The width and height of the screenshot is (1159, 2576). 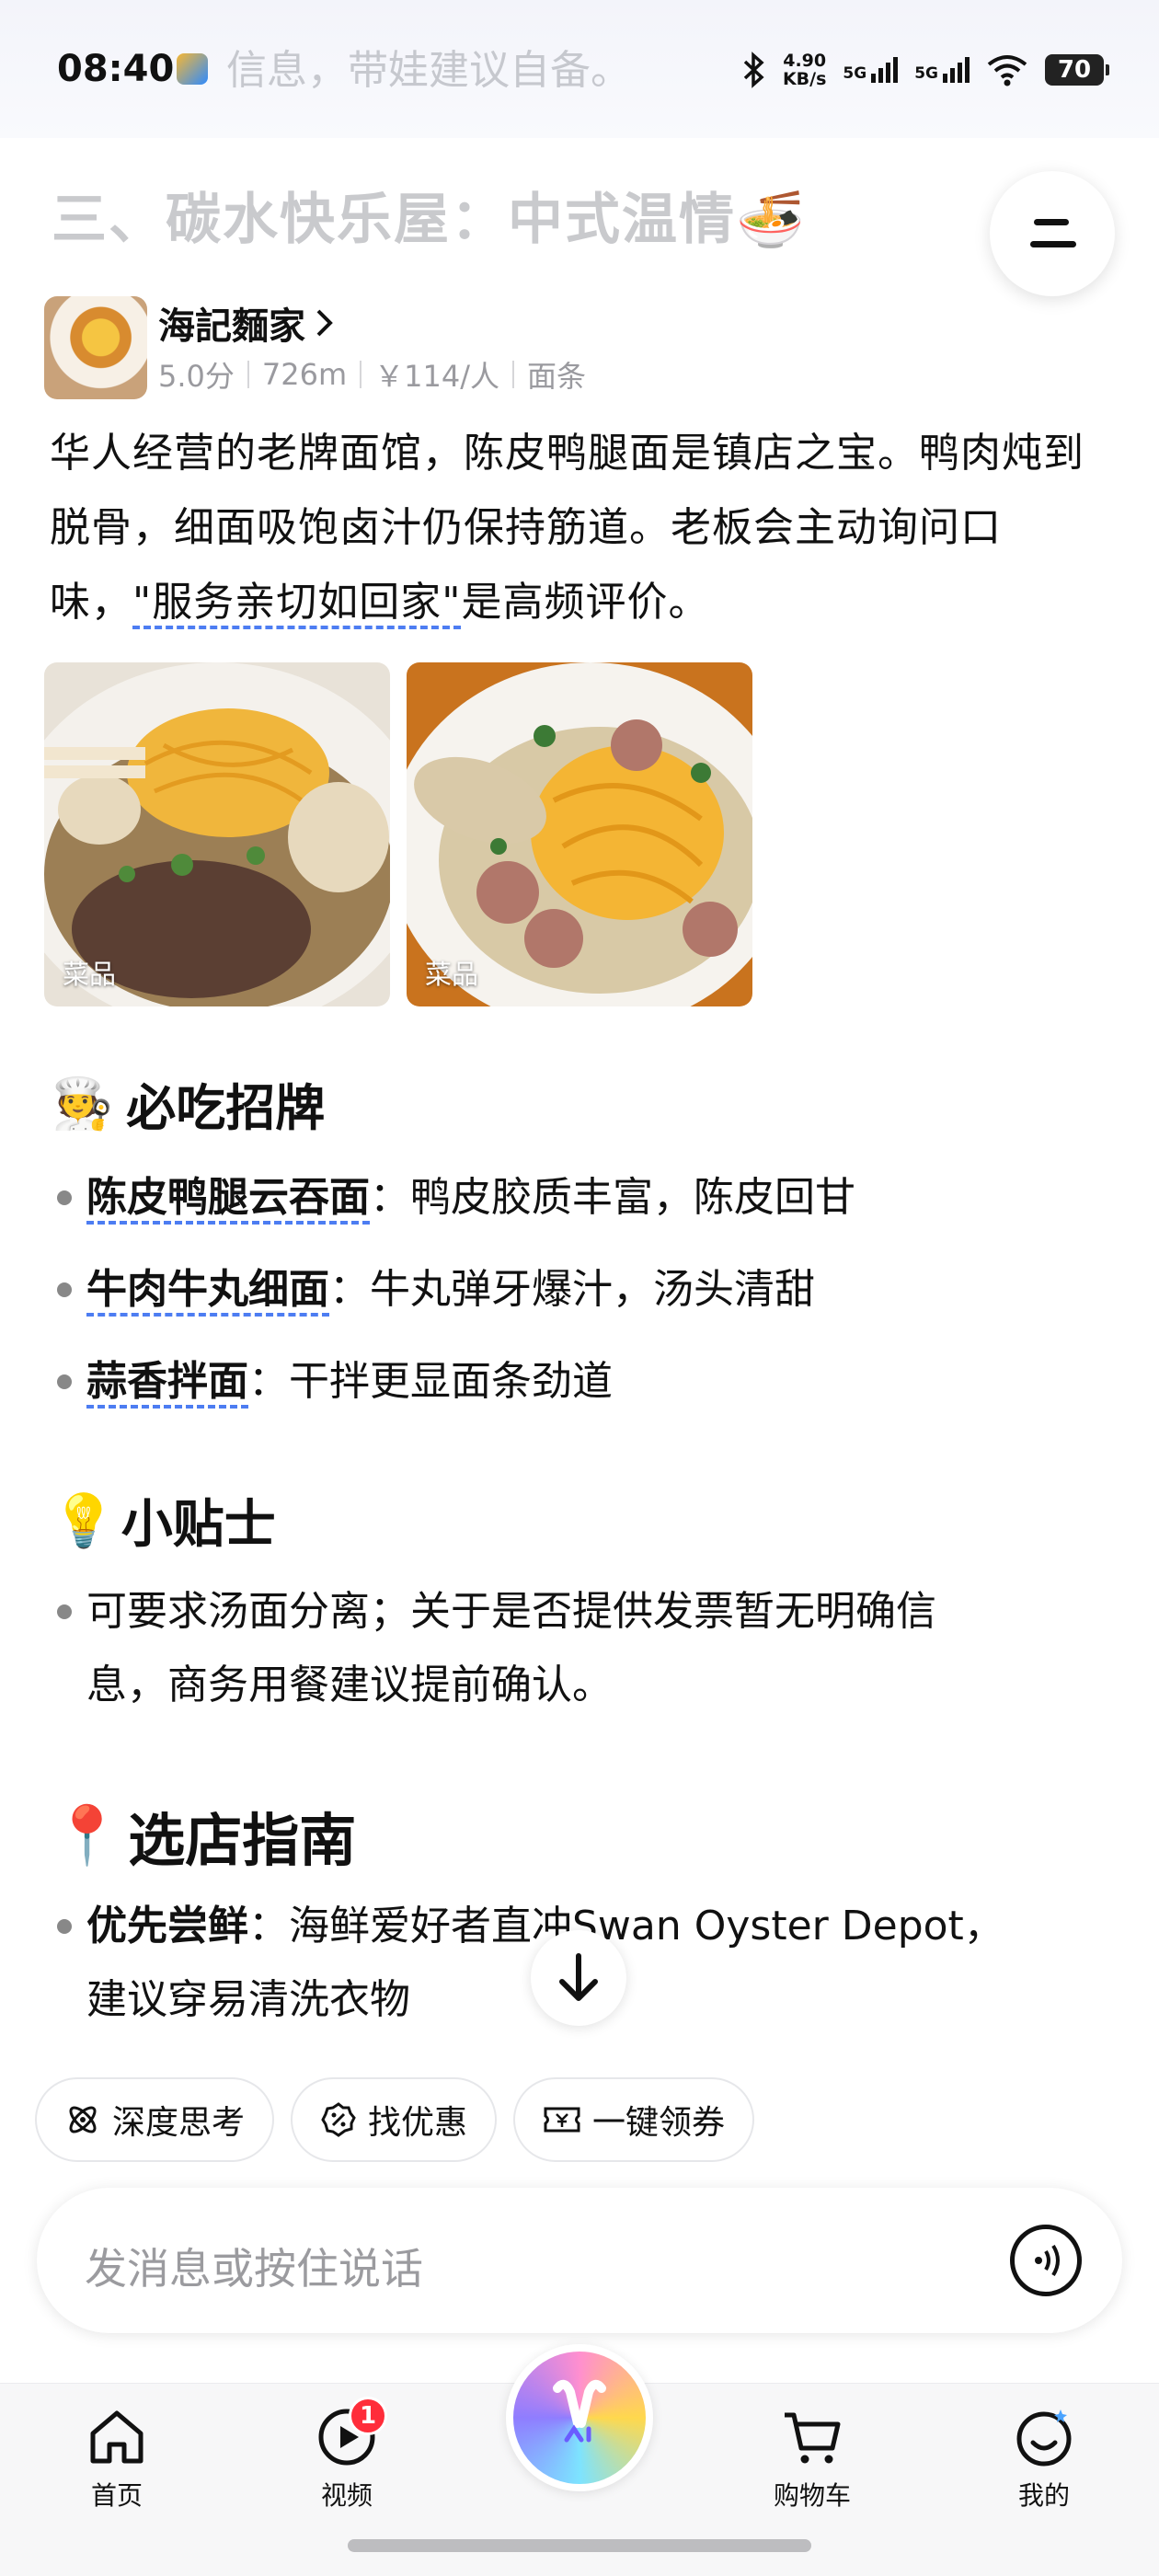 I want to click on chevron-right-icon, so click(x=324, y=323).